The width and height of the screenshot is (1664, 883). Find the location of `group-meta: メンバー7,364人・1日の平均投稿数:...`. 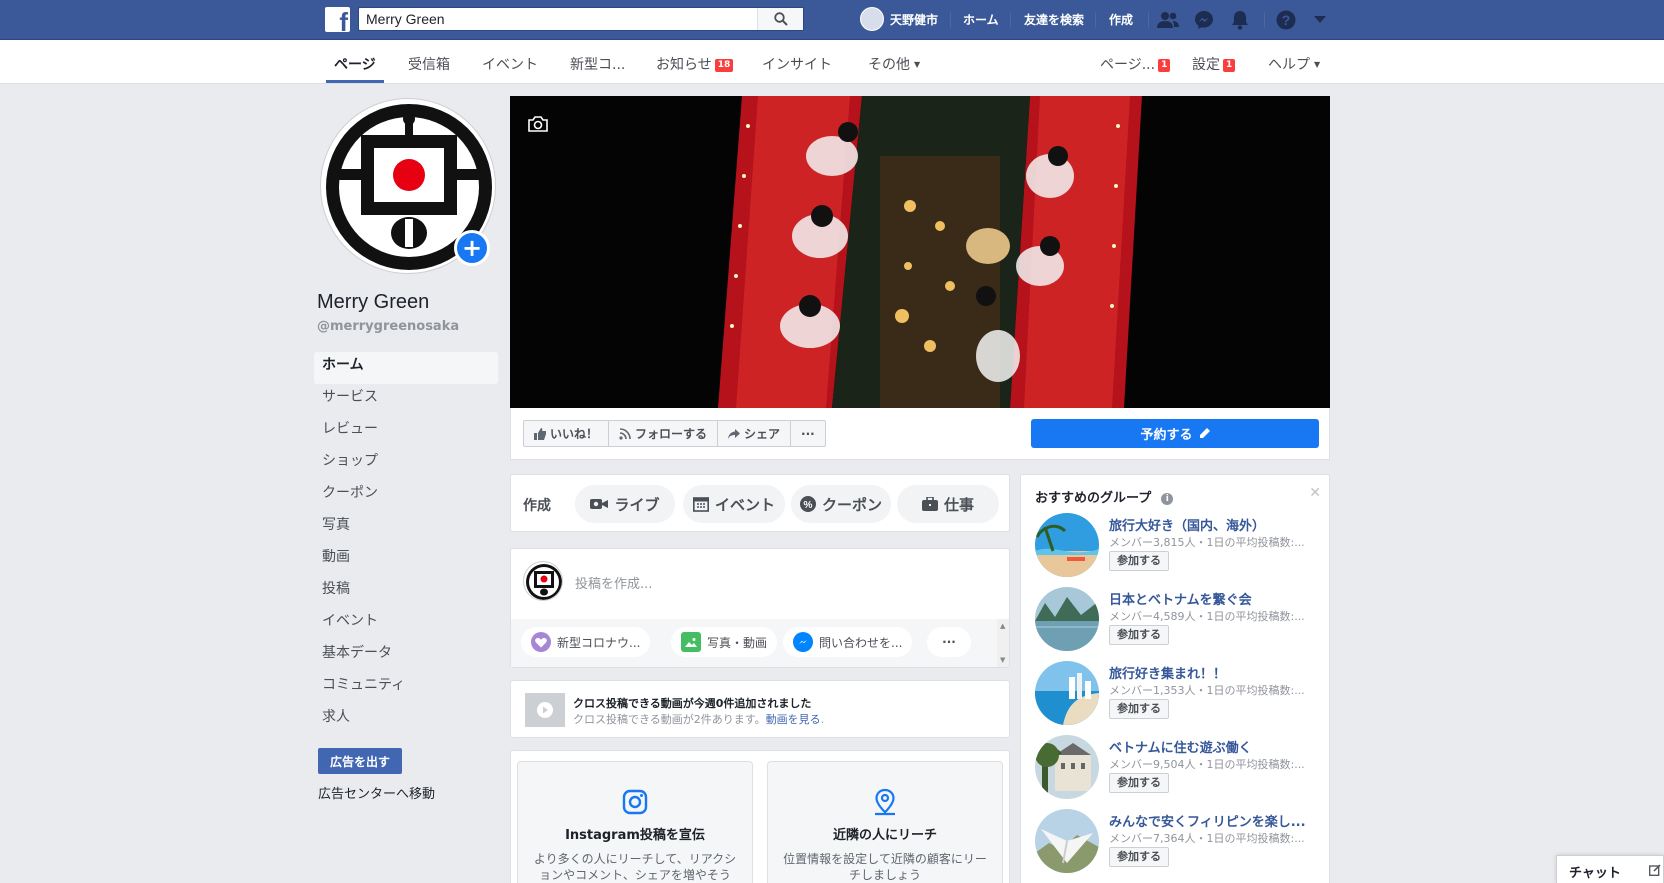

group-meta: メンバー7,364人・1日の平均投稿数:... is located at coordinates (1207, 838).